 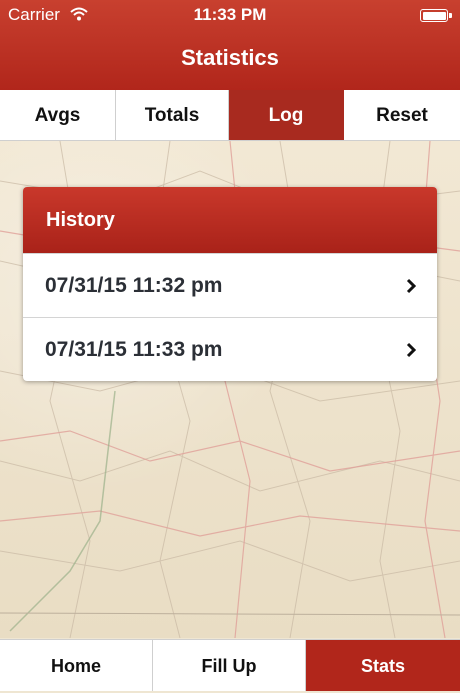 What do you see at coordinates (436, 15) in the screenshot?
I see `battery-icon` at bounding box center [436, 15].